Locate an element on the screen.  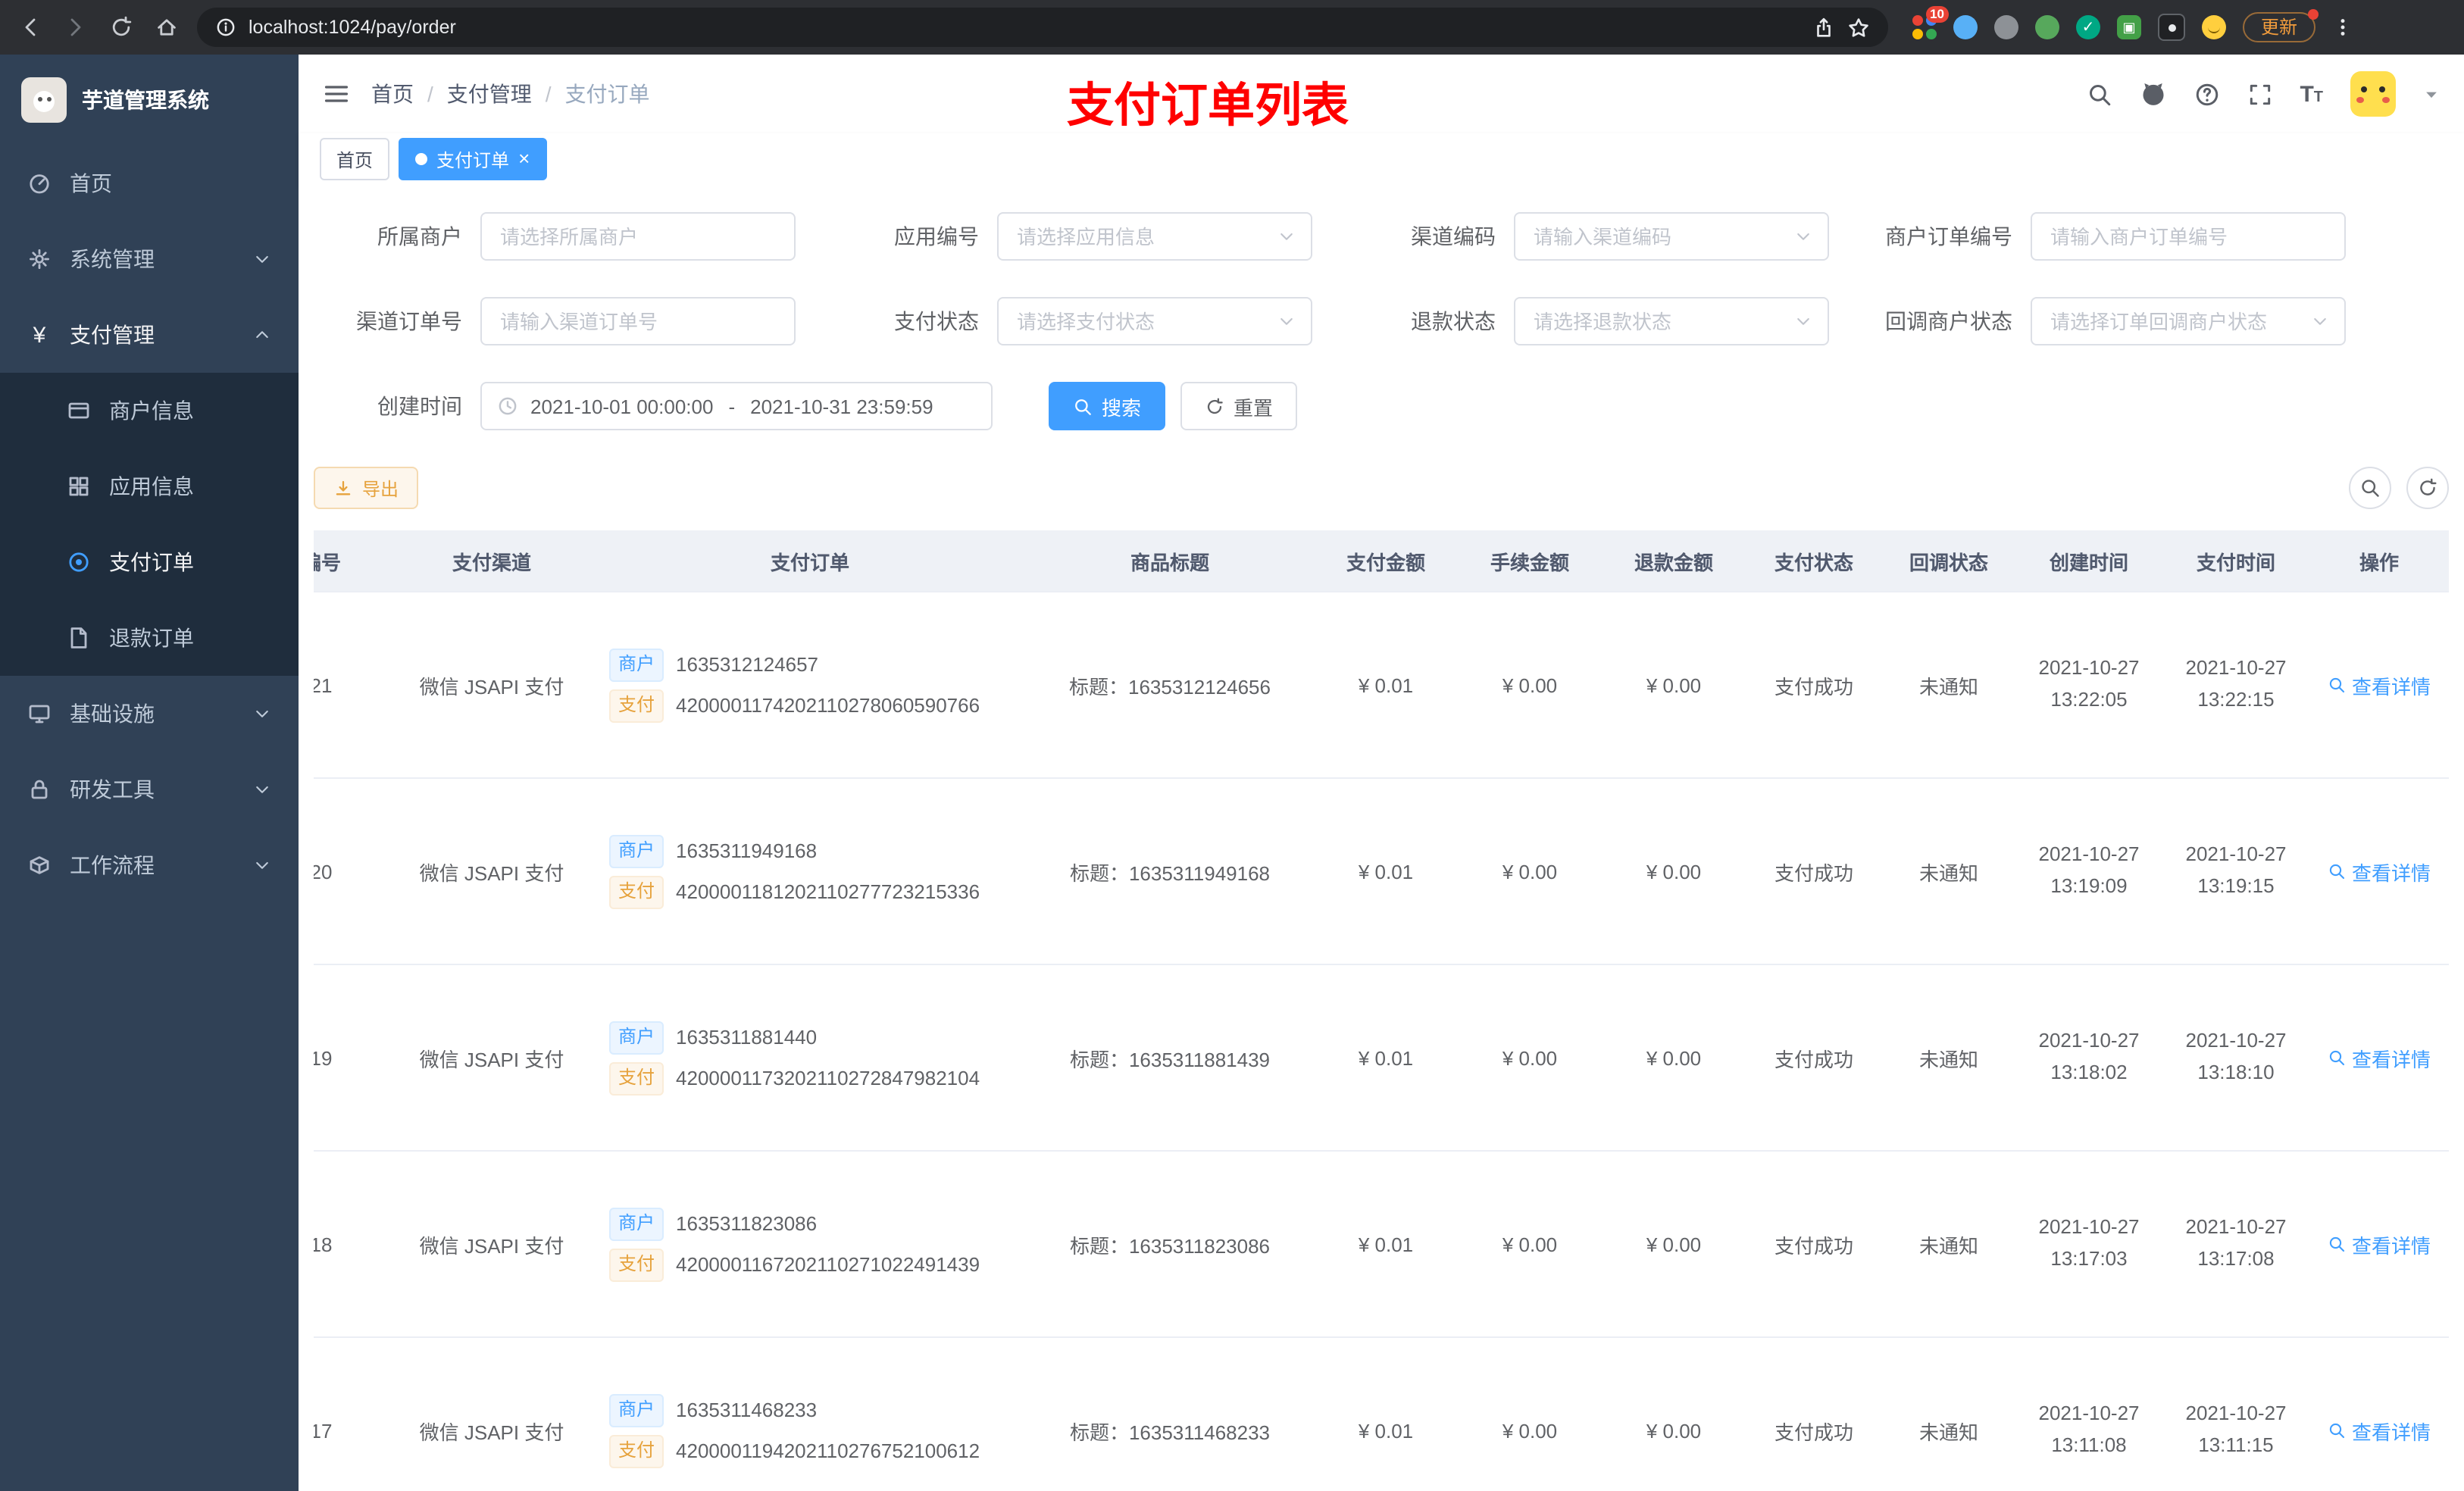
merchant-input is located at coordinates (638, 236).